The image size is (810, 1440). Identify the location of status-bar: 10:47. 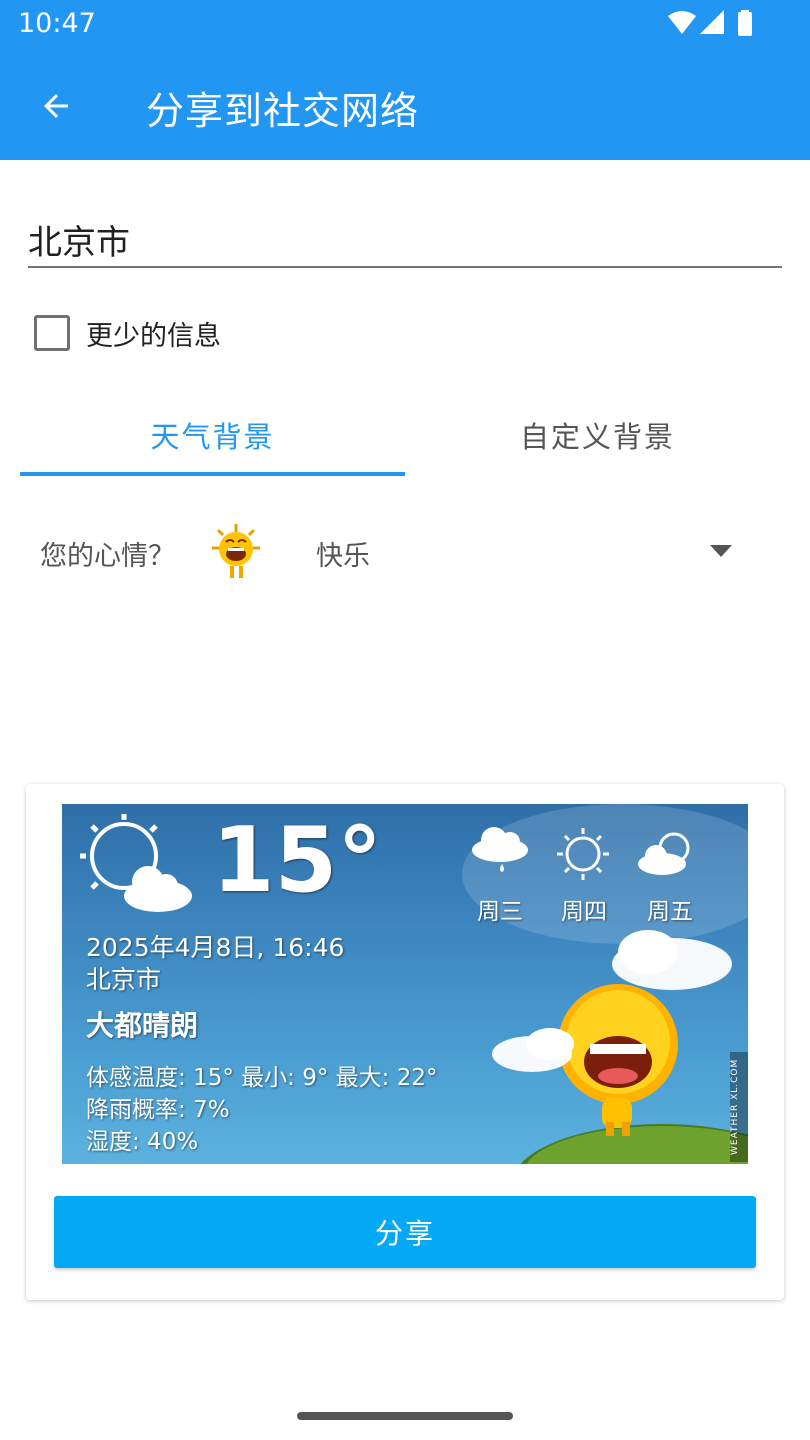
(405, 25).